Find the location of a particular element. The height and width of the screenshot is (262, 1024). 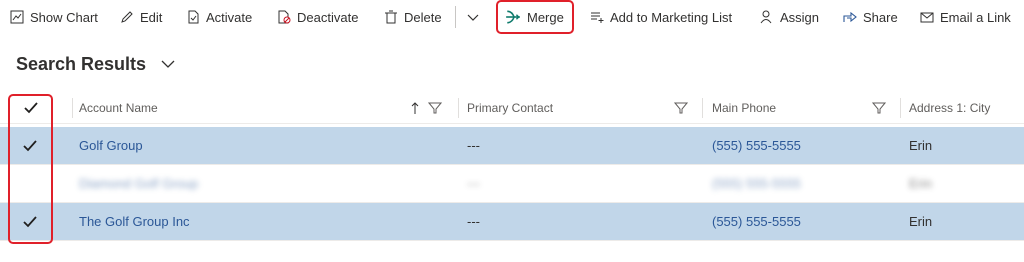

edit-label: Edit is located at coordinates (151, 17).